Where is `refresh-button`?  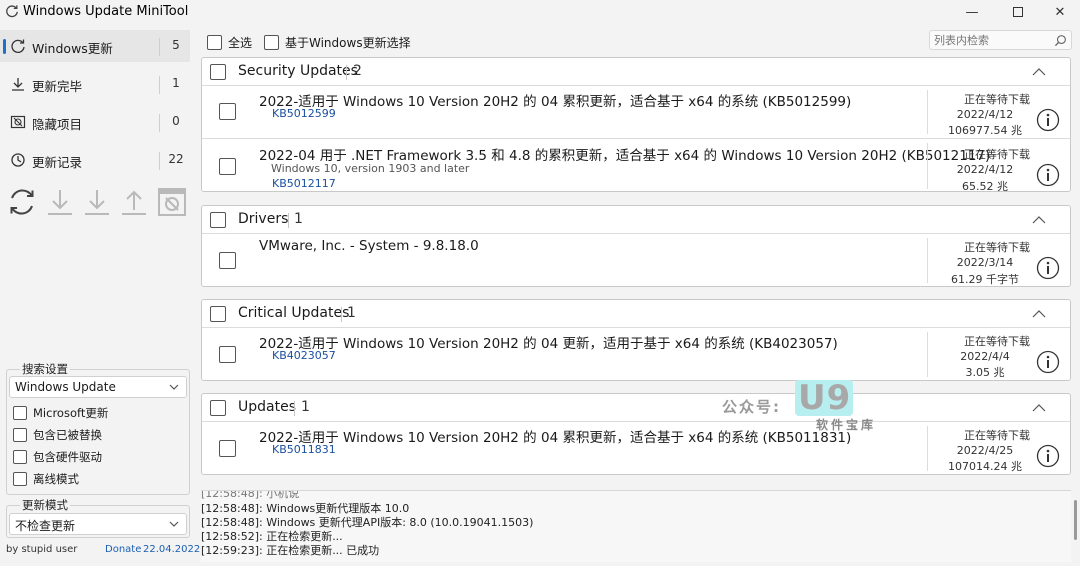
refresh-button is located at coordinates (22, 202).